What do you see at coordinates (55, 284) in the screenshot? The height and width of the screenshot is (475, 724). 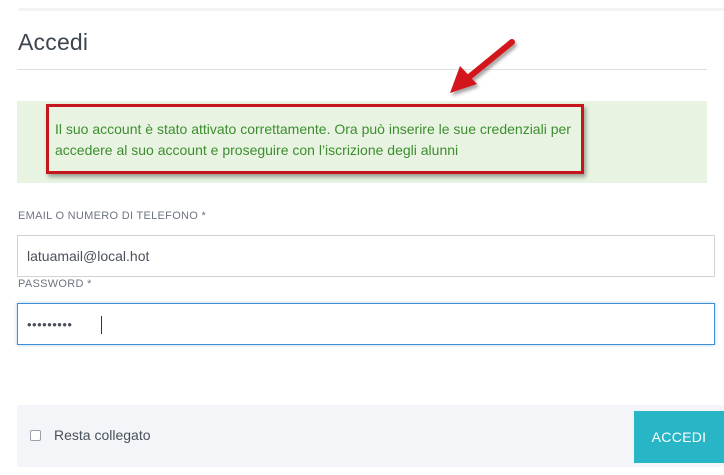 I see `password-label: PASSWORD *` at bounding box center [55, 284].